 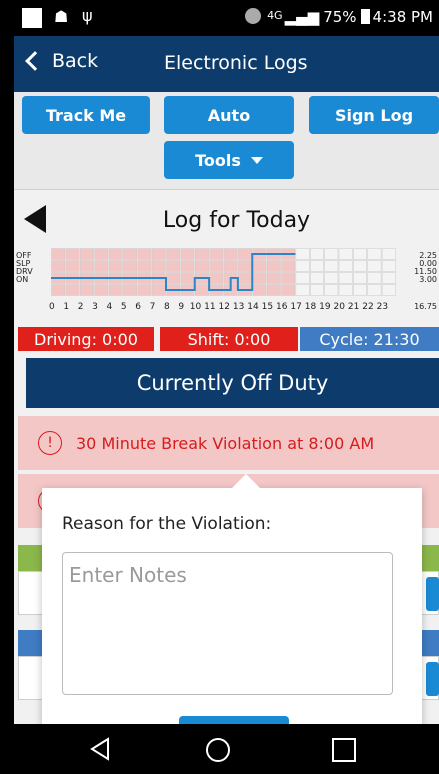 What do you see at coordinates (234, 720) in the screenshot?
I see `save-button` at bounding box center [234, 720].